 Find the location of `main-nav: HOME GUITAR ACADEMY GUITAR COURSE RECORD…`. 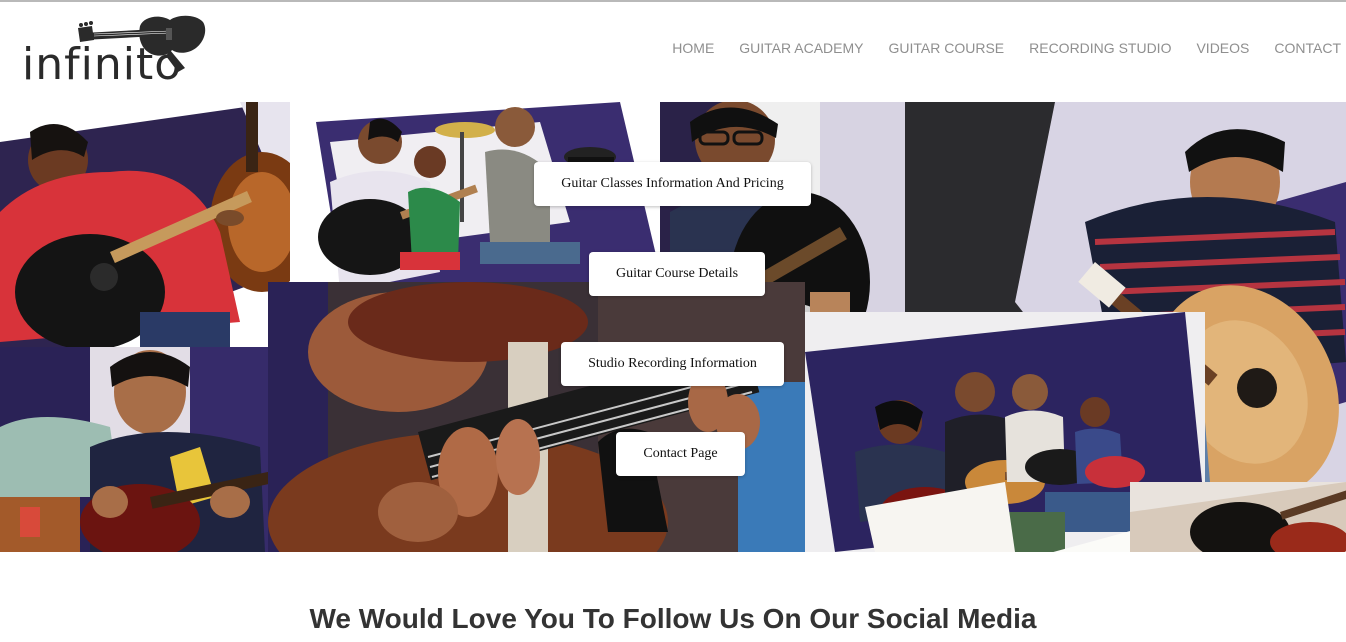

main-nav: HOME GUITAR ACADEMY GUITAR COURSE RECORD… is located at coordinates (1000, 48).